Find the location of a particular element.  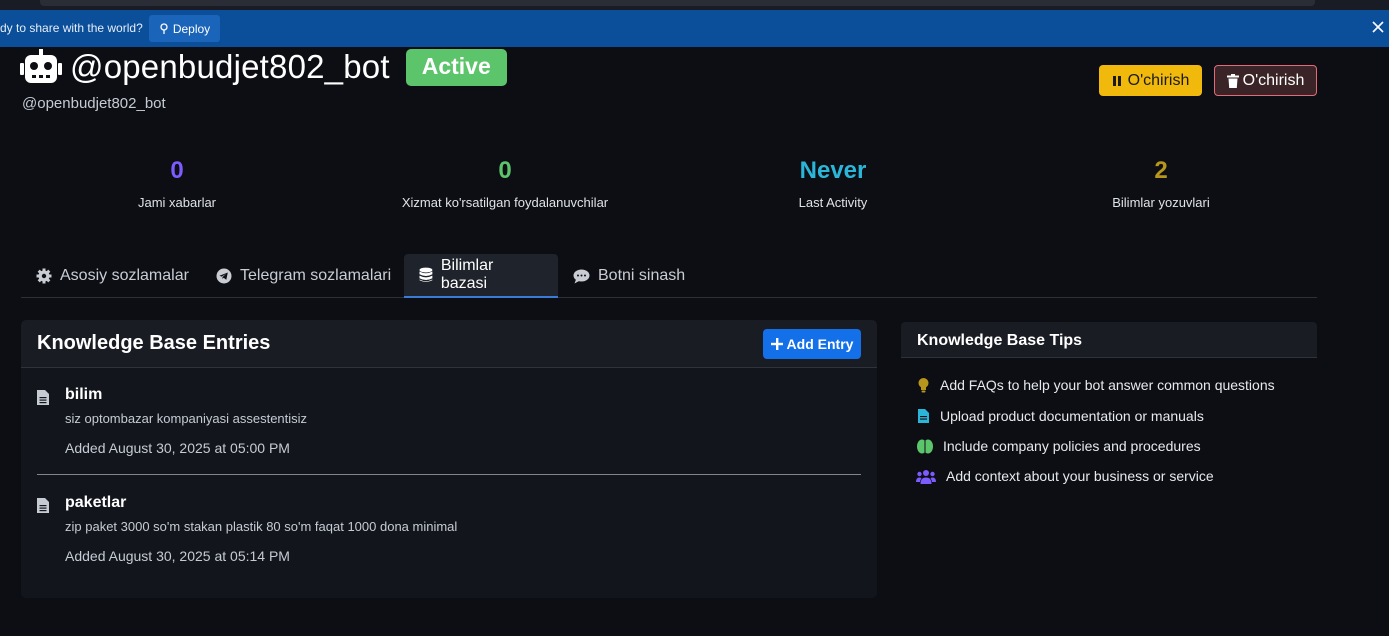

entry-description: siz optombazar kompaniyasi assestentisiz is located at coordinates (186, 418).